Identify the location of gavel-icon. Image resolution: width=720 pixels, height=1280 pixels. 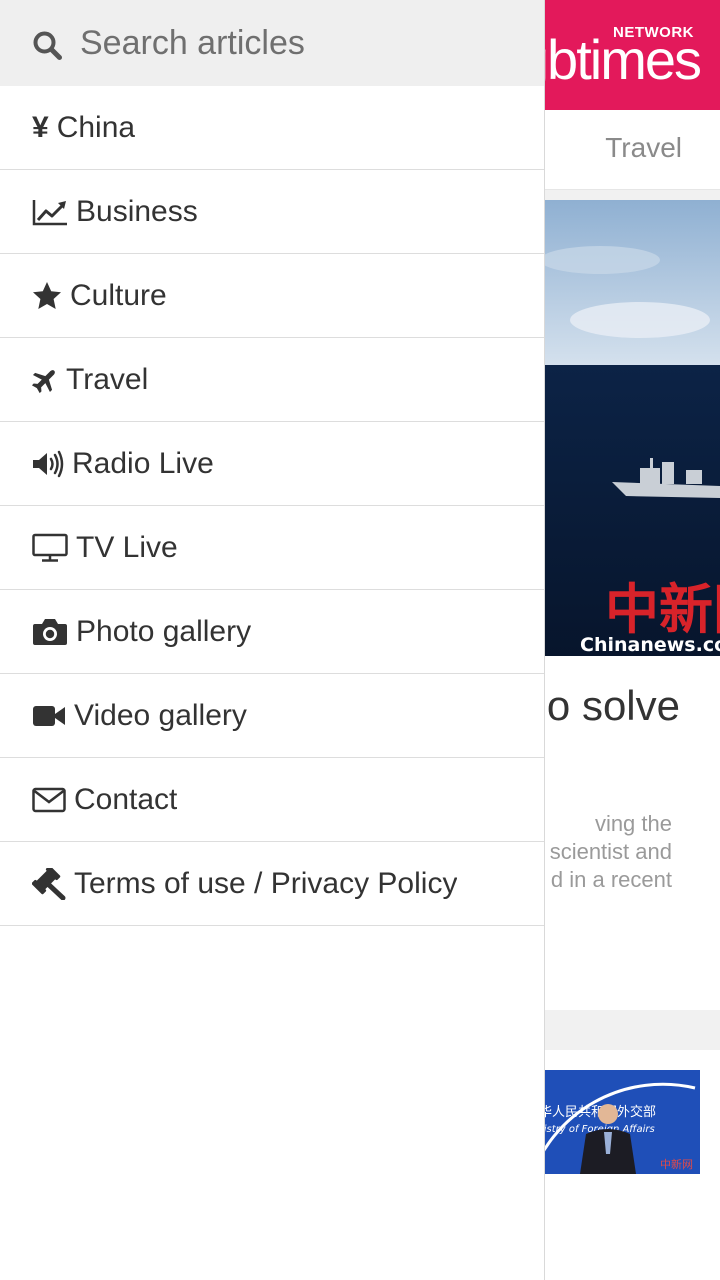
(49, 883).